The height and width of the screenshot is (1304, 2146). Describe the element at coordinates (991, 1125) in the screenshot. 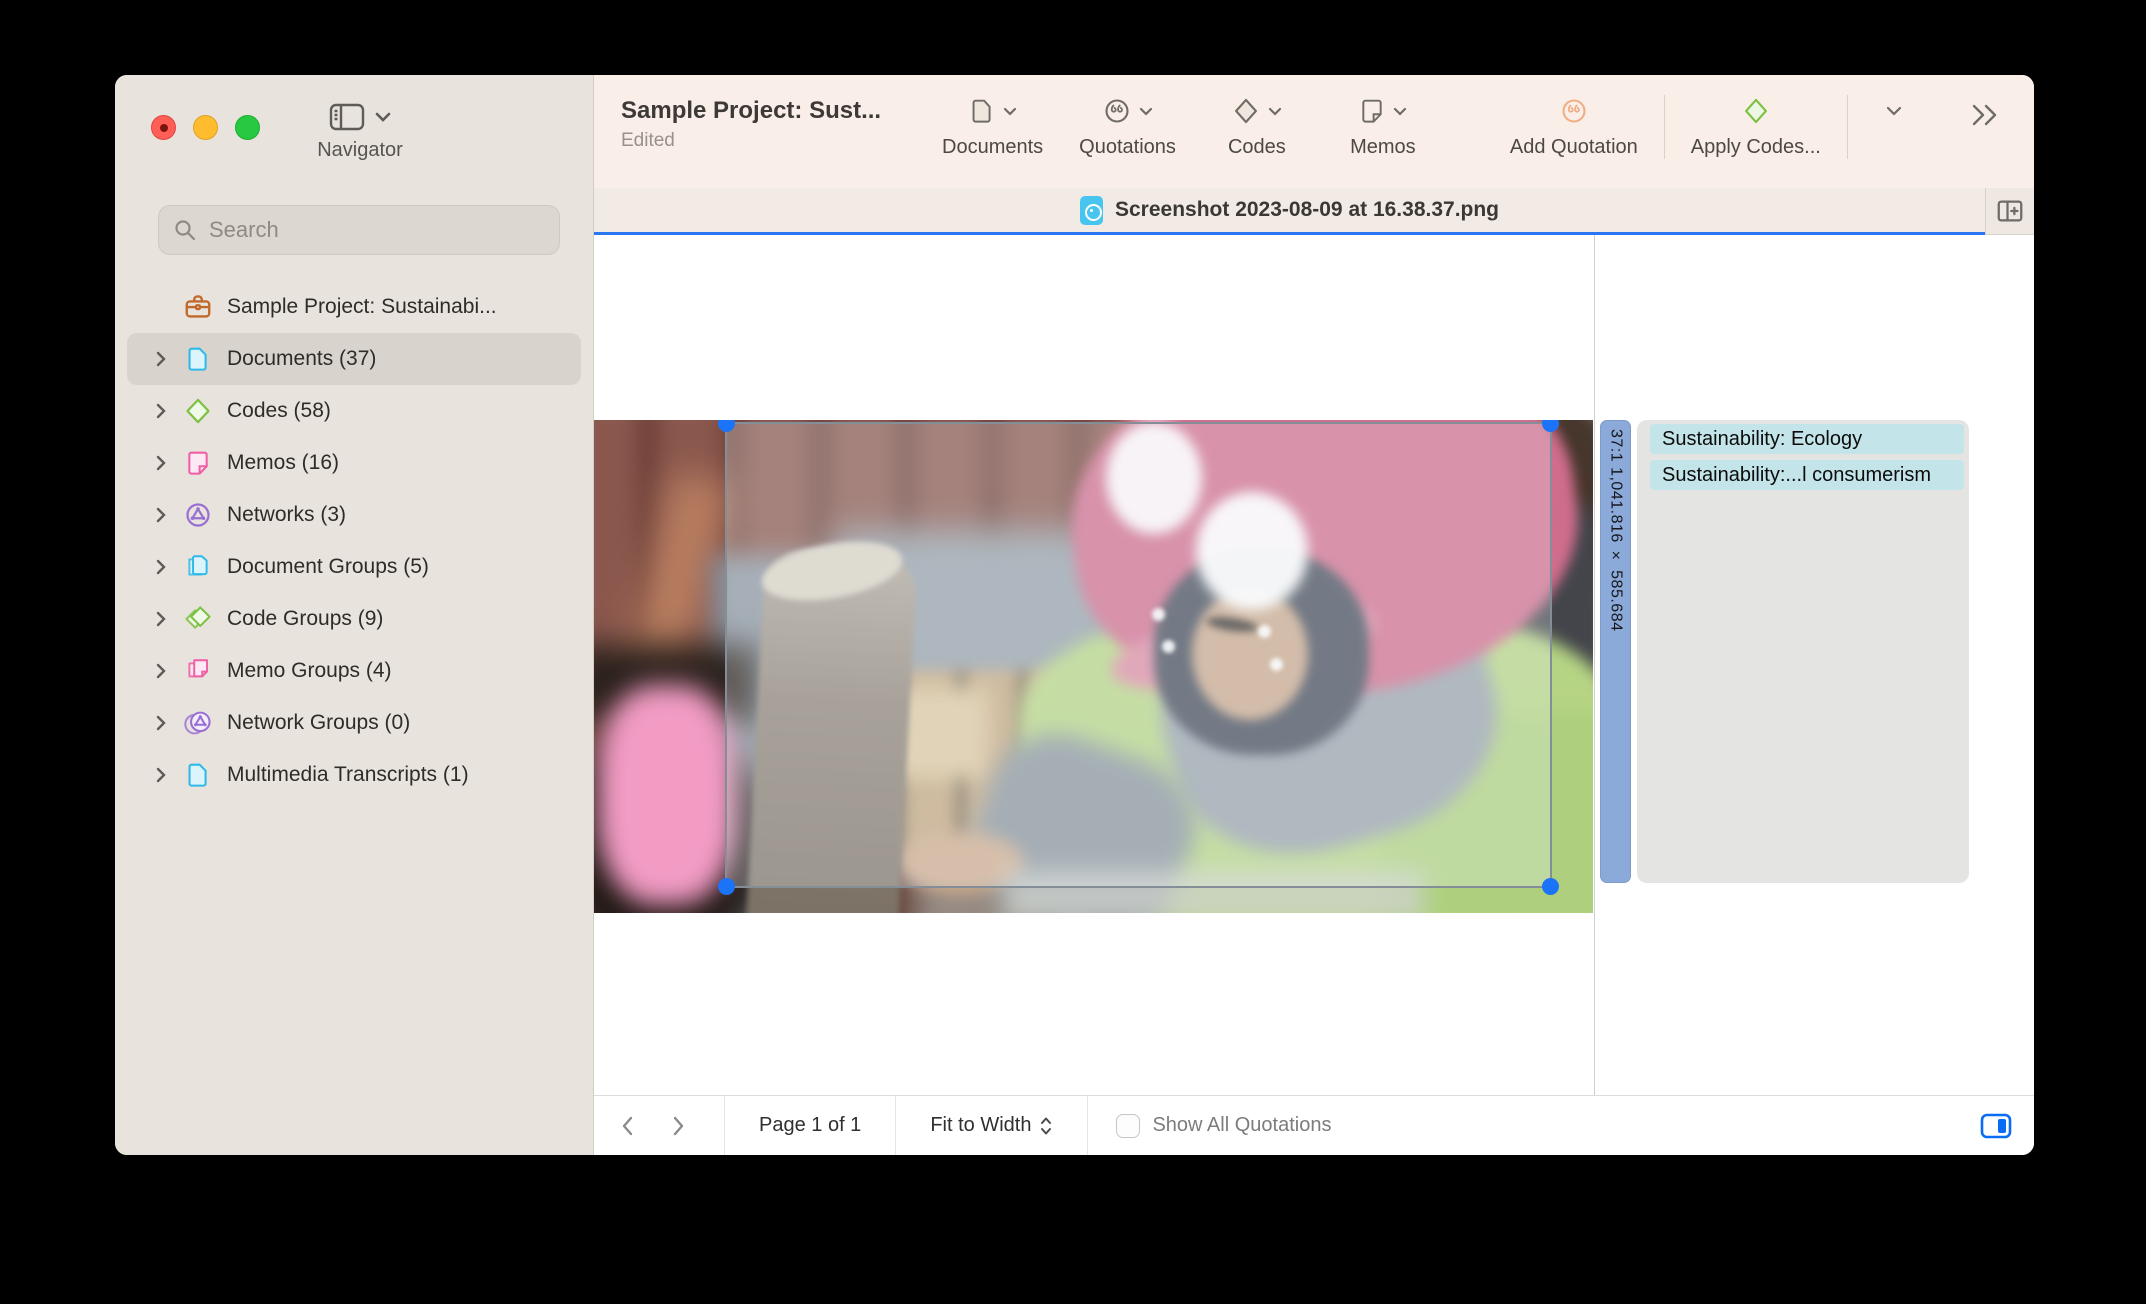

I see `zoom-mode-select: Fit to Width` at that location.